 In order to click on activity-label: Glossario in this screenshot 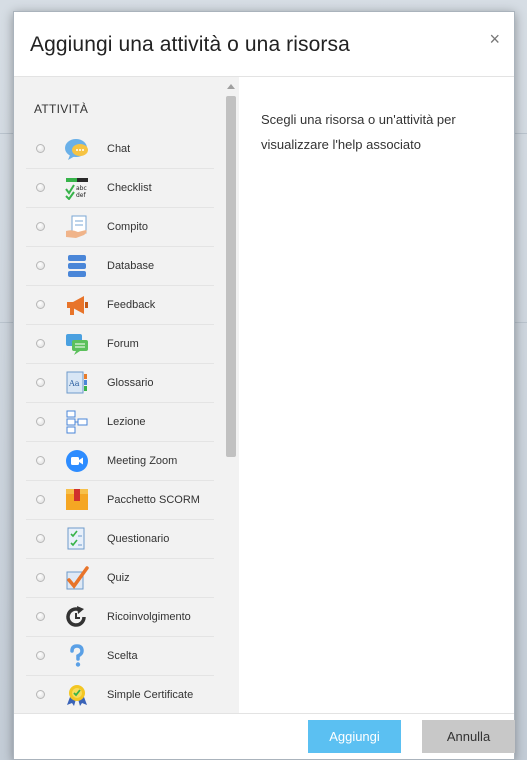, I will do `click(130, 383)`.